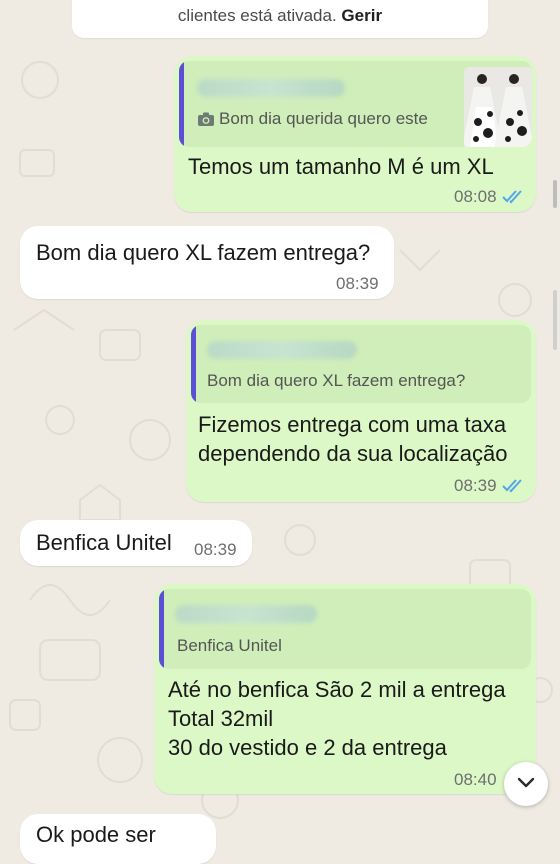 The image size is (560, 864). I want to click on quoted-message: Benfica Unitel, so click(345, 629).